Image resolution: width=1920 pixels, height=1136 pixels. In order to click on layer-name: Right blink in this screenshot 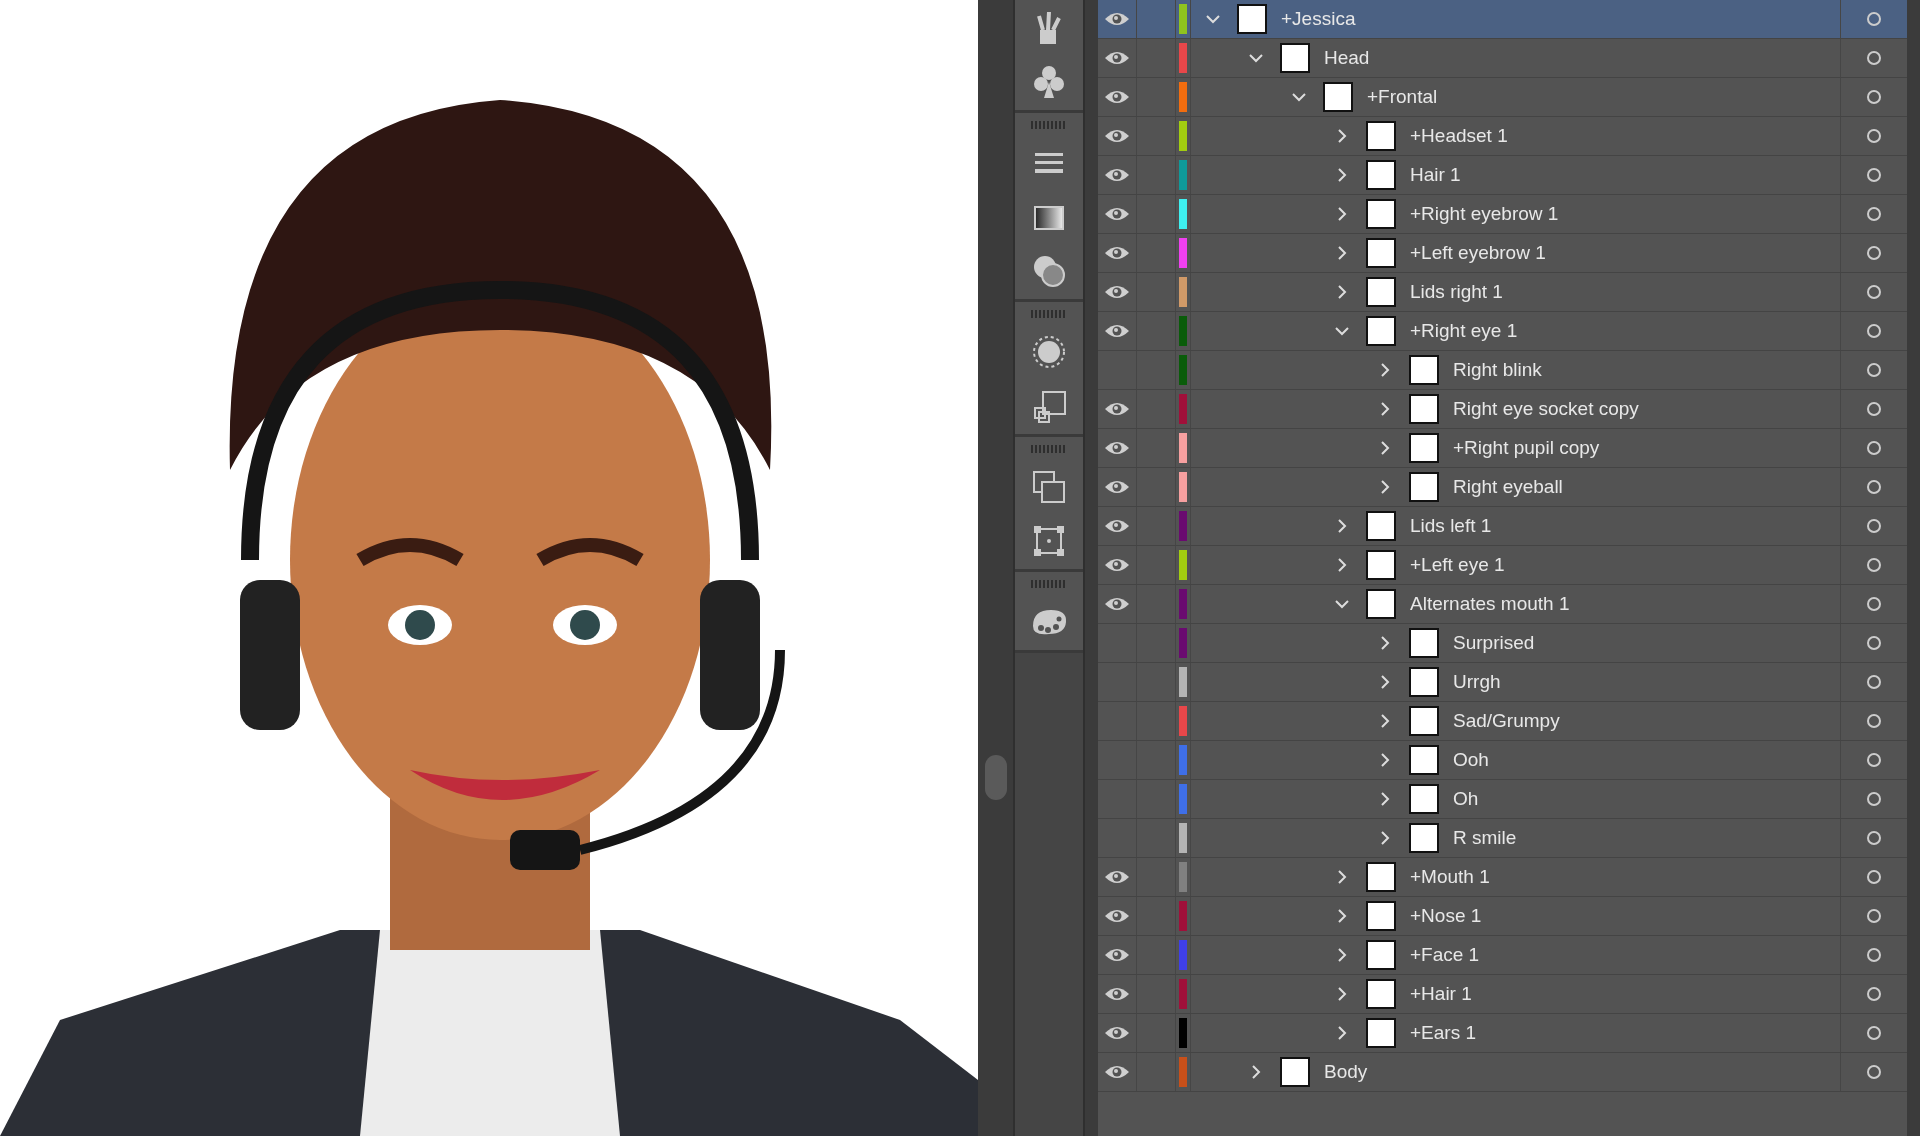, I will do `click(1497, 370)`.